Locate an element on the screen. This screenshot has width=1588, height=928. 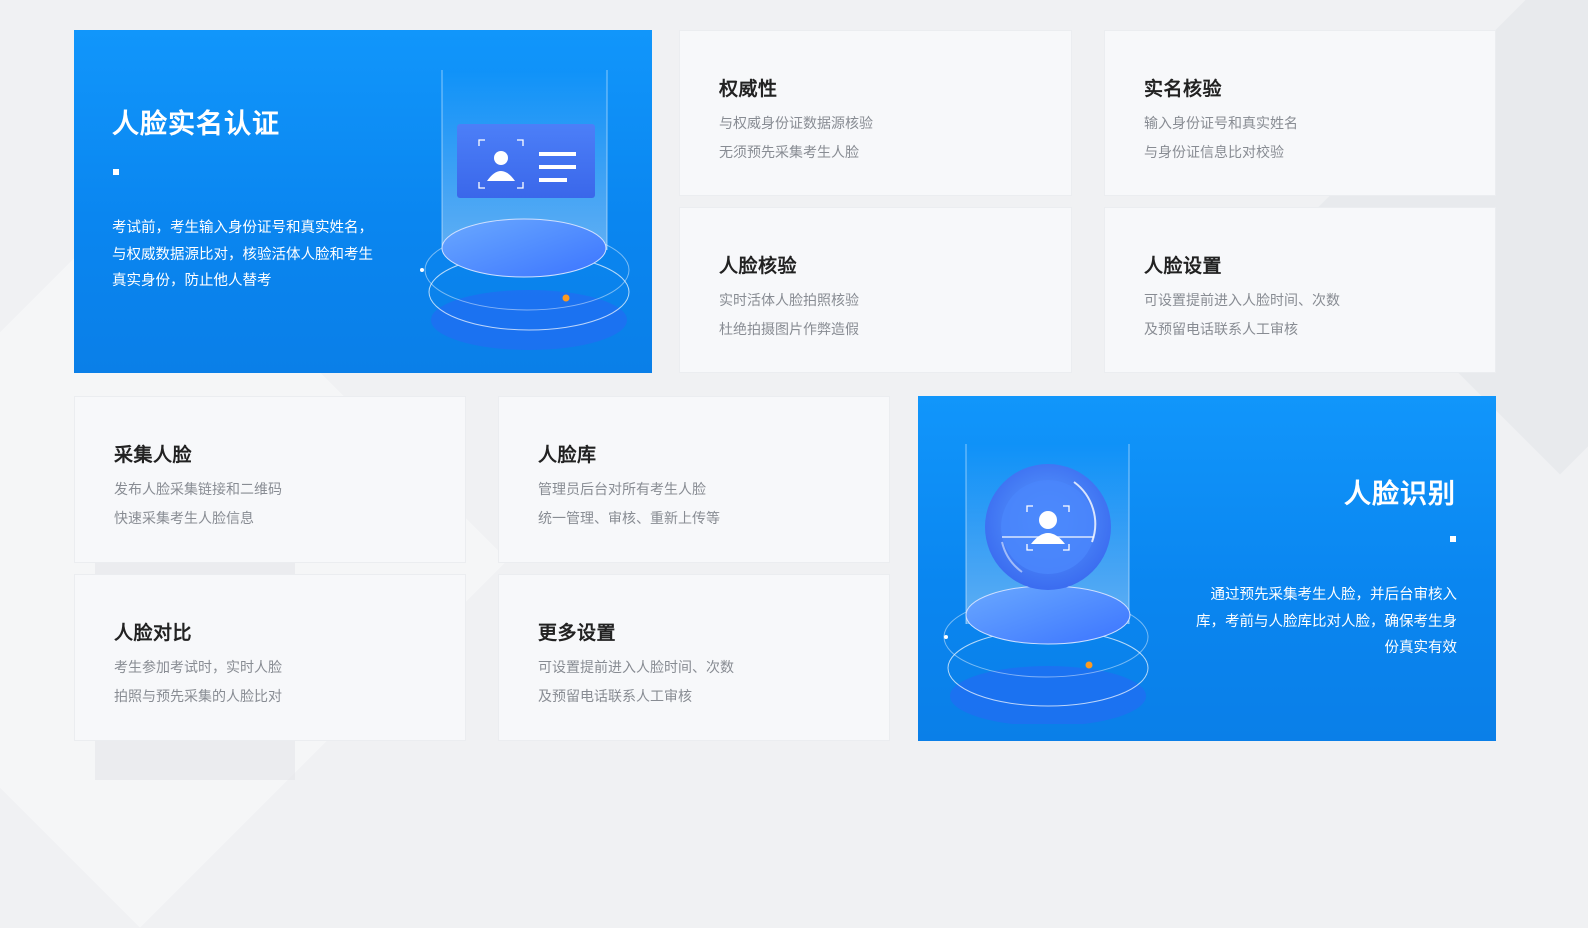
feature-title: 人脸对比 is located at coordinates (153, 633).